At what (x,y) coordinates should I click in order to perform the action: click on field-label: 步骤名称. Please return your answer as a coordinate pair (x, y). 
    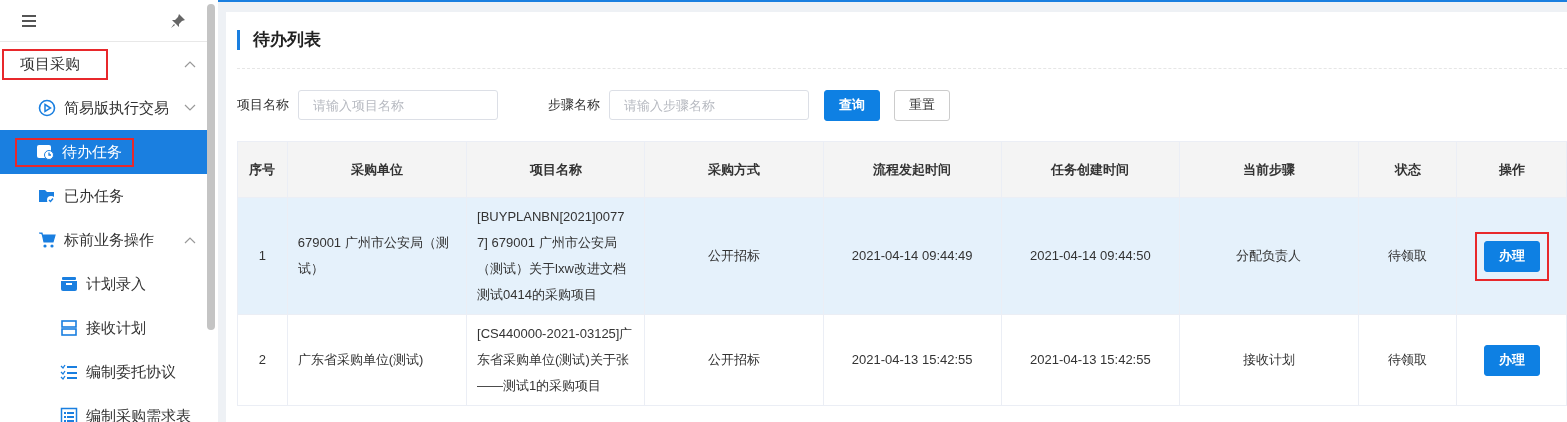
    Looking at the image, I should click on (574, 105).